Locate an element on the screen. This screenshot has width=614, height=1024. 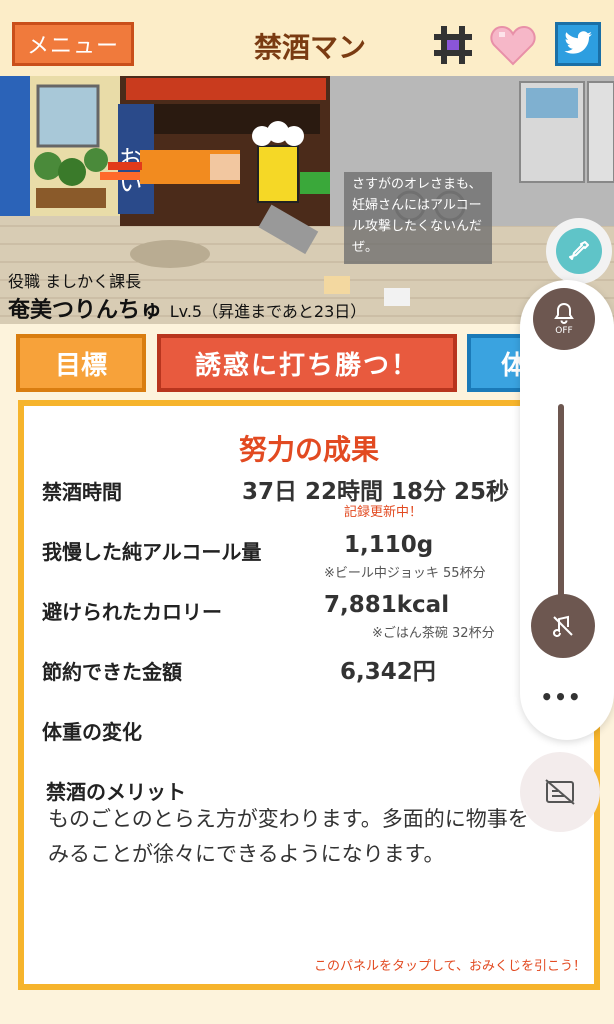
color-picker-button is located at coordinates (579, 251).